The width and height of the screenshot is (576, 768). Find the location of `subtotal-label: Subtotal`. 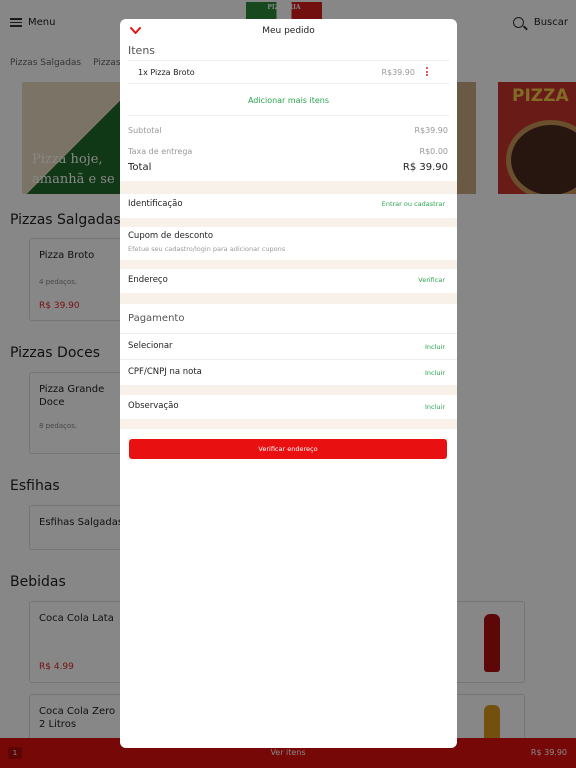

subtotal-label: Subtotal is located at coordinates (145, 130).